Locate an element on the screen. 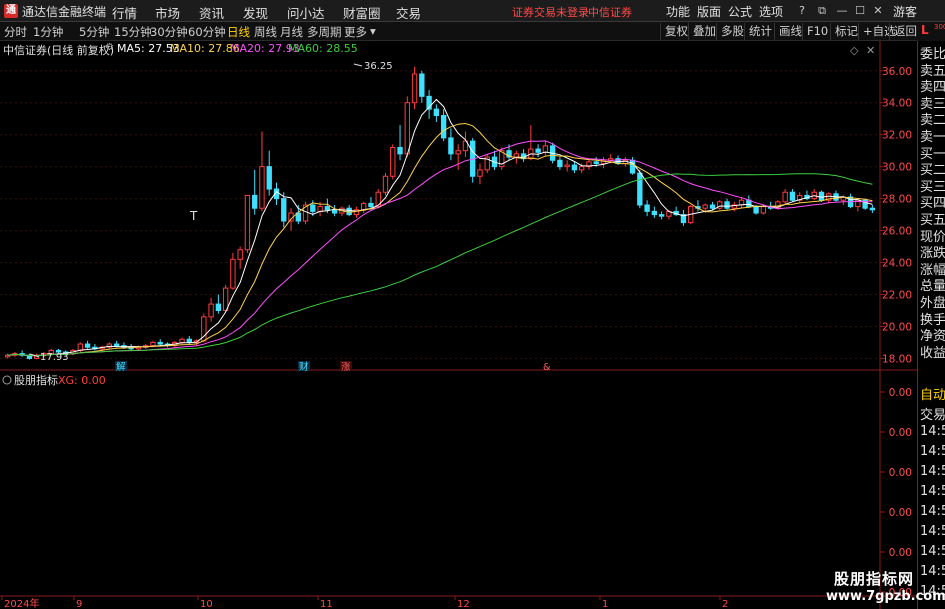 This screenshot has width=945, height=609. high-price-pointer is located at coordinates (358, 65).